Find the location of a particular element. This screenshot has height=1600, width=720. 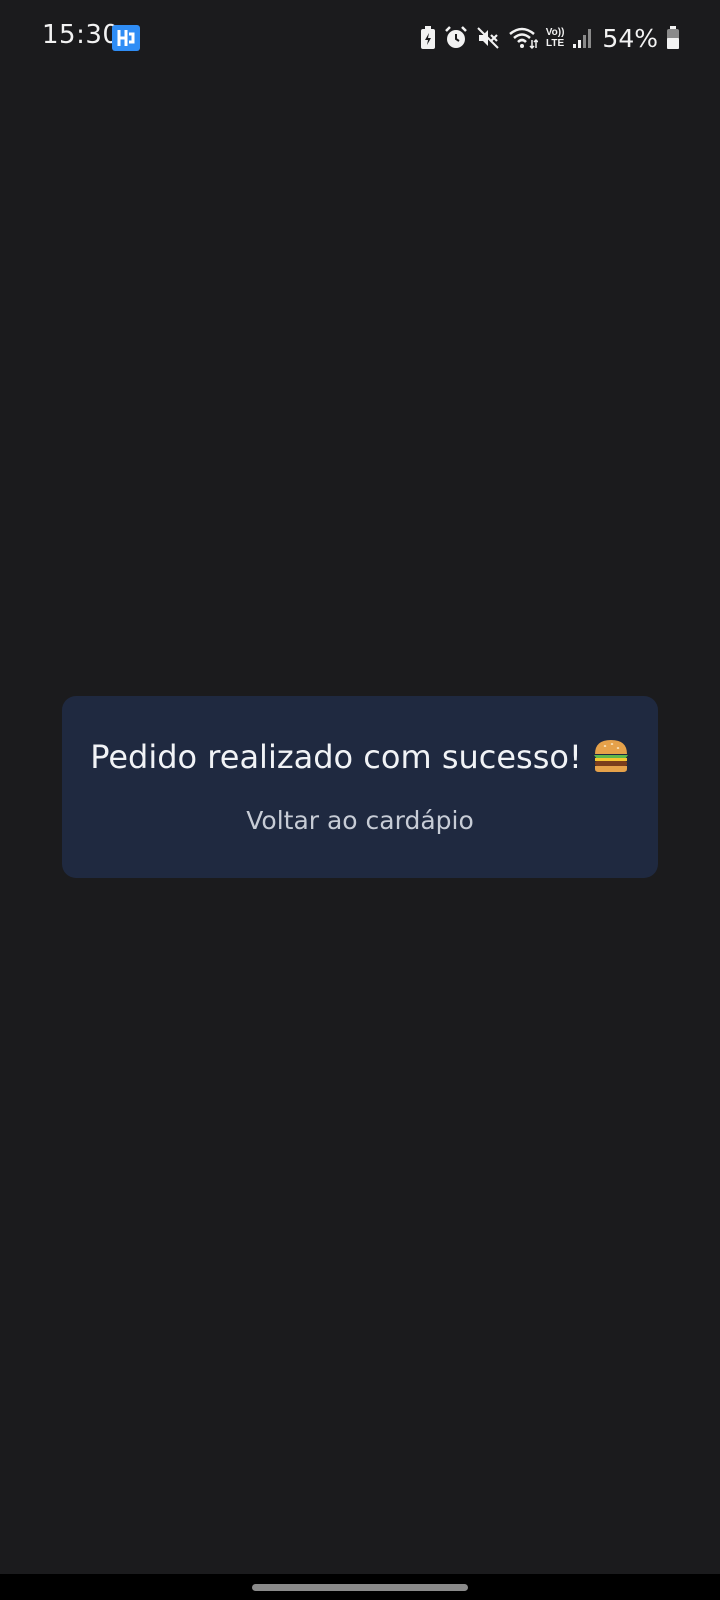

wifi-icon is located at coordinates (523, 38).